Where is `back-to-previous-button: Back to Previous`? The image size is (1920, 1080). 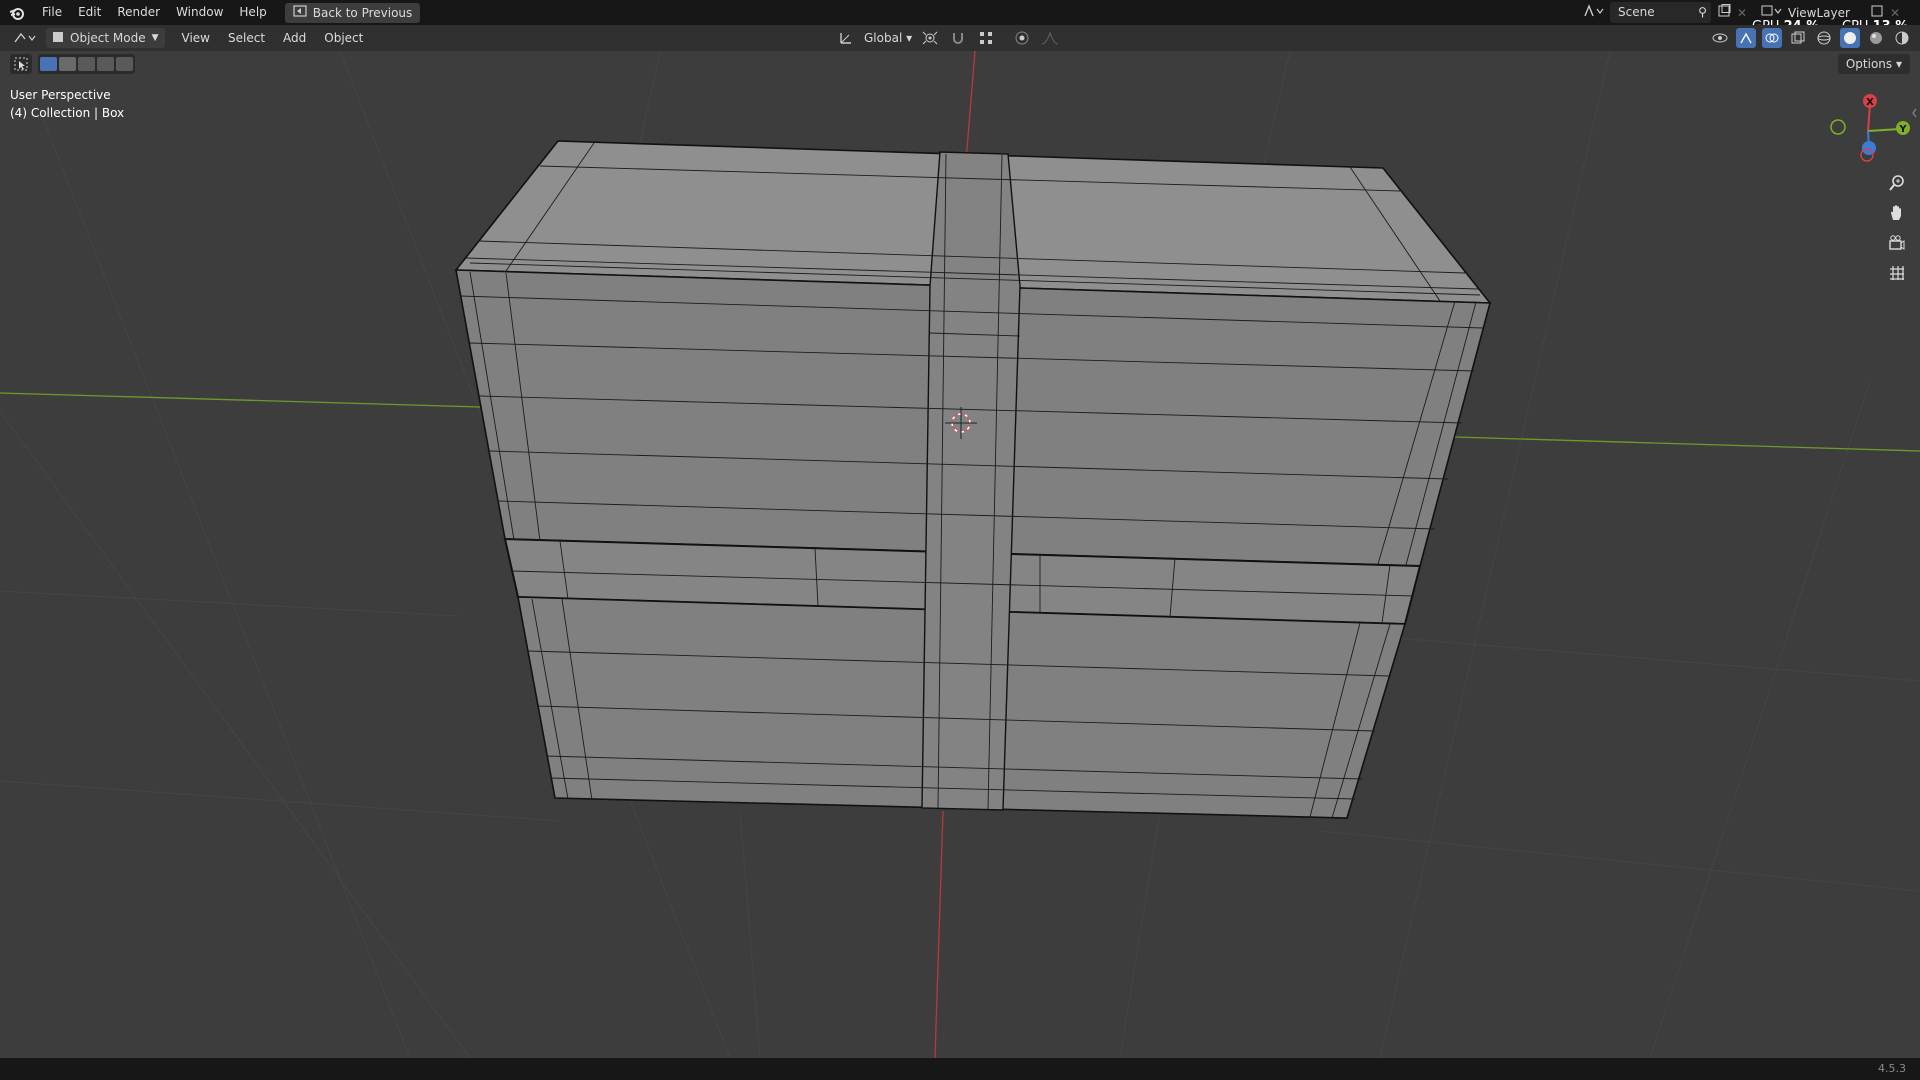 back-to-previous-button: Back to Previous is located at coordinates (352, 12).